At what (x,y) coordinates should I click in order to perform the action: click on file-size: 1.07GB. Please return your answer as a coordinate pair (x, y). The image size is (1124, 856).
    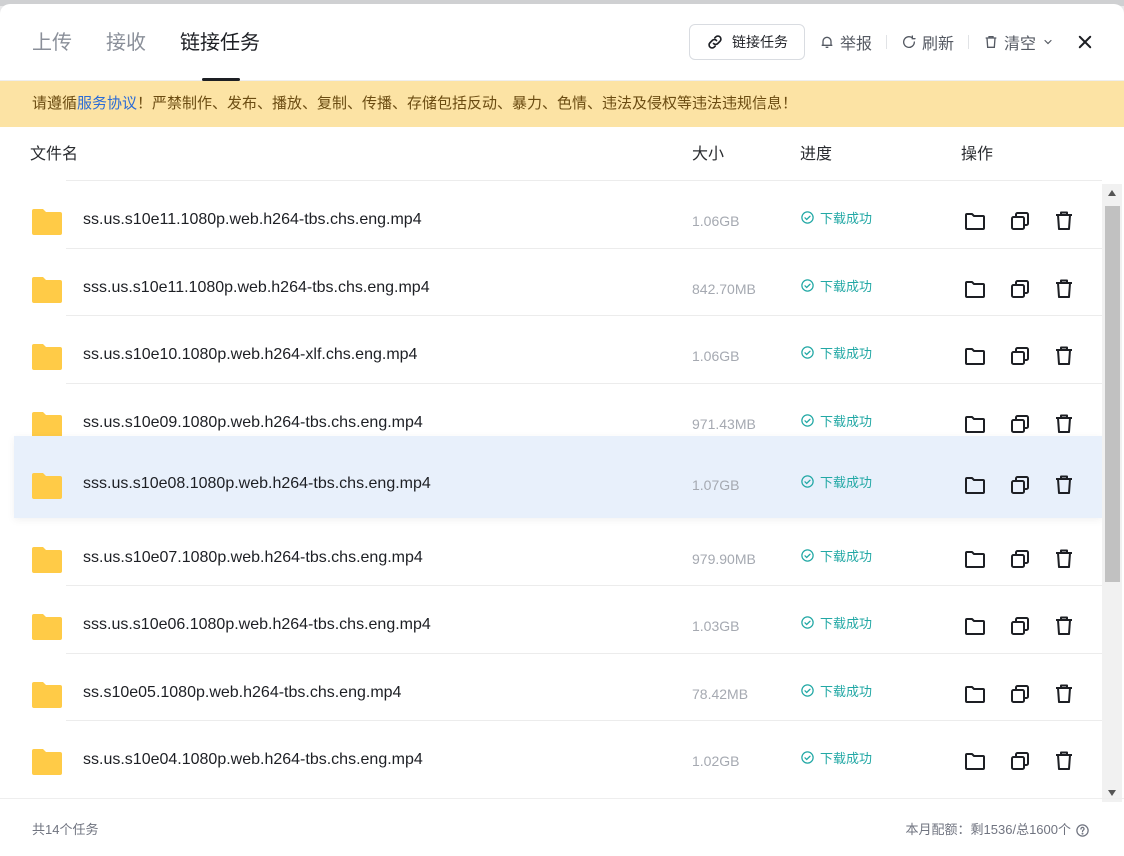
    Looking at the image, I should click on (716, 485).